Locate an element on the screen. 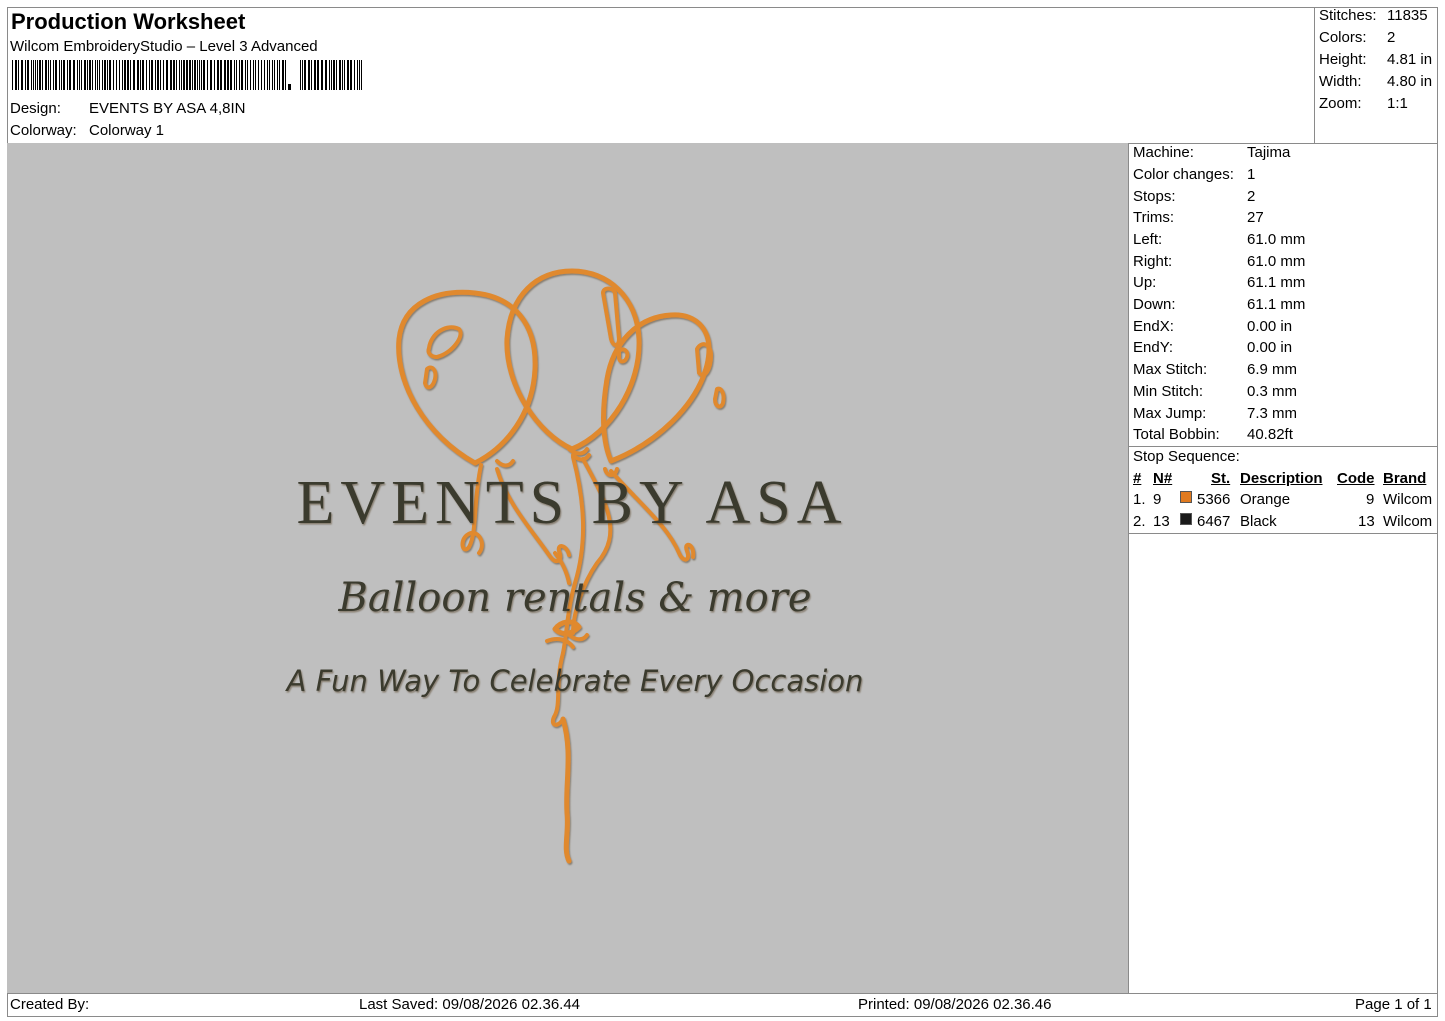 The height and width of the screenshot is (1021, 1445). footer-created-by: Created By: is located at coordinates (50, 1004).